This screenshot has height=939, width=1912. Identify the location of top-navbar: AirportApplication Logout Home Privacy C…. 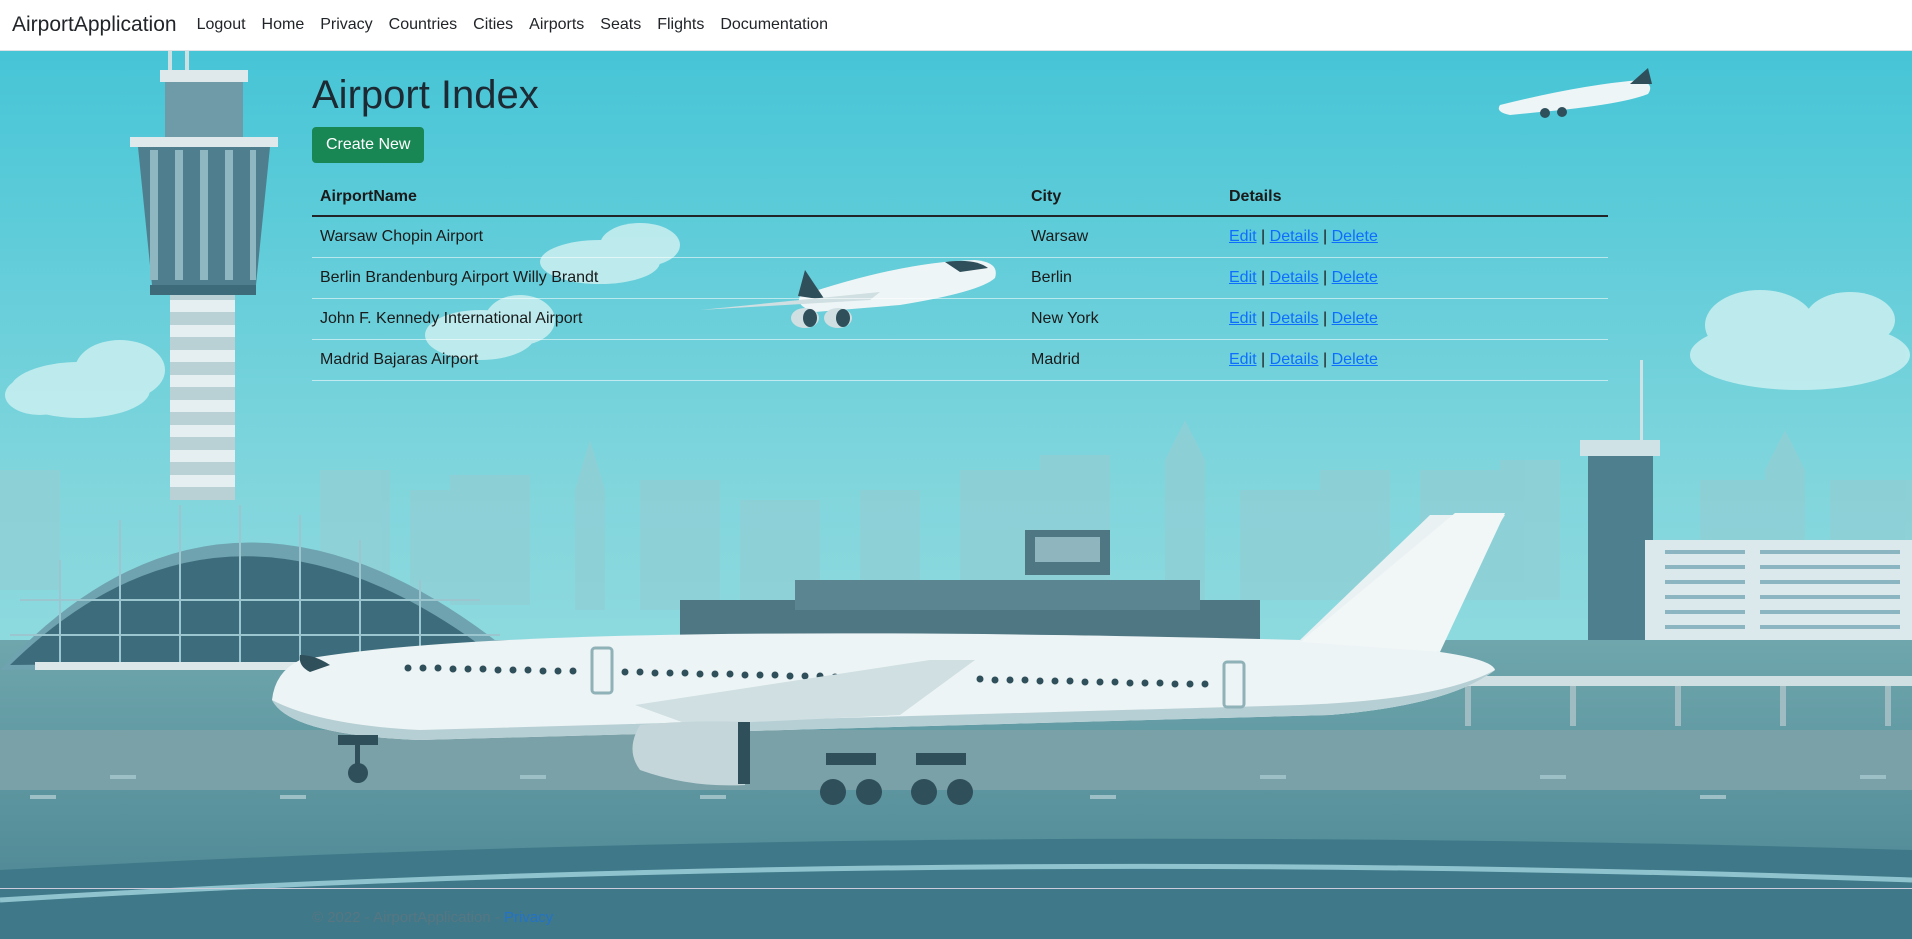
(956, 25).